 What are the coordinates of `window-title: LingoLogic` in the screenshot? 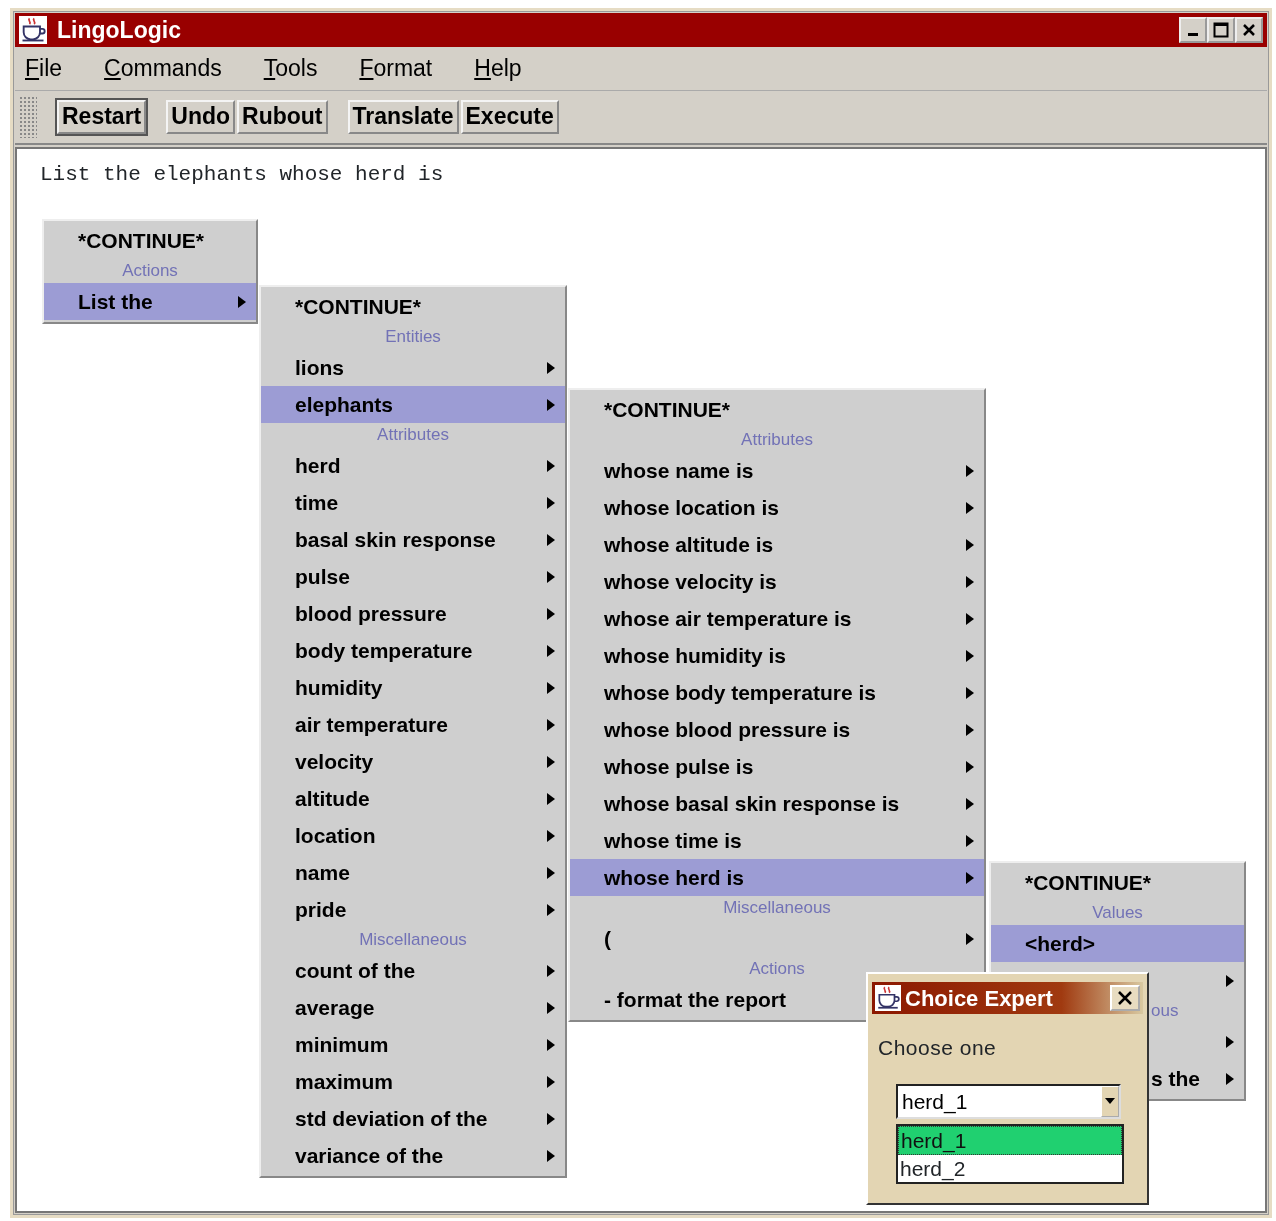 It's located at (119, 30).